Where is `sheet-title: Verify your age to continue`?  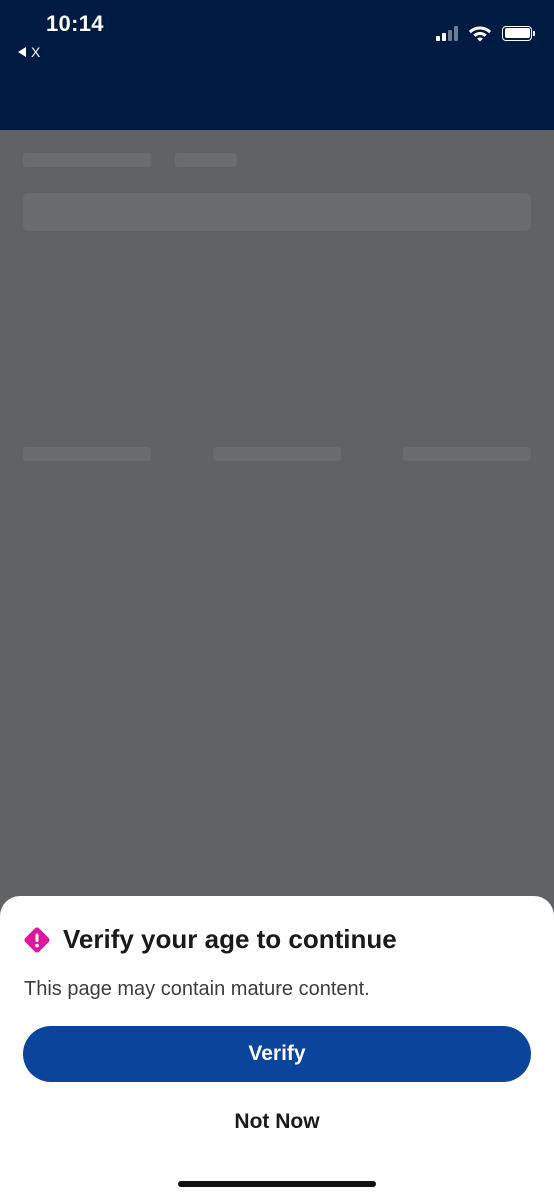
sheet-title: Verify your age to continue is located at coordinates (230, 939).